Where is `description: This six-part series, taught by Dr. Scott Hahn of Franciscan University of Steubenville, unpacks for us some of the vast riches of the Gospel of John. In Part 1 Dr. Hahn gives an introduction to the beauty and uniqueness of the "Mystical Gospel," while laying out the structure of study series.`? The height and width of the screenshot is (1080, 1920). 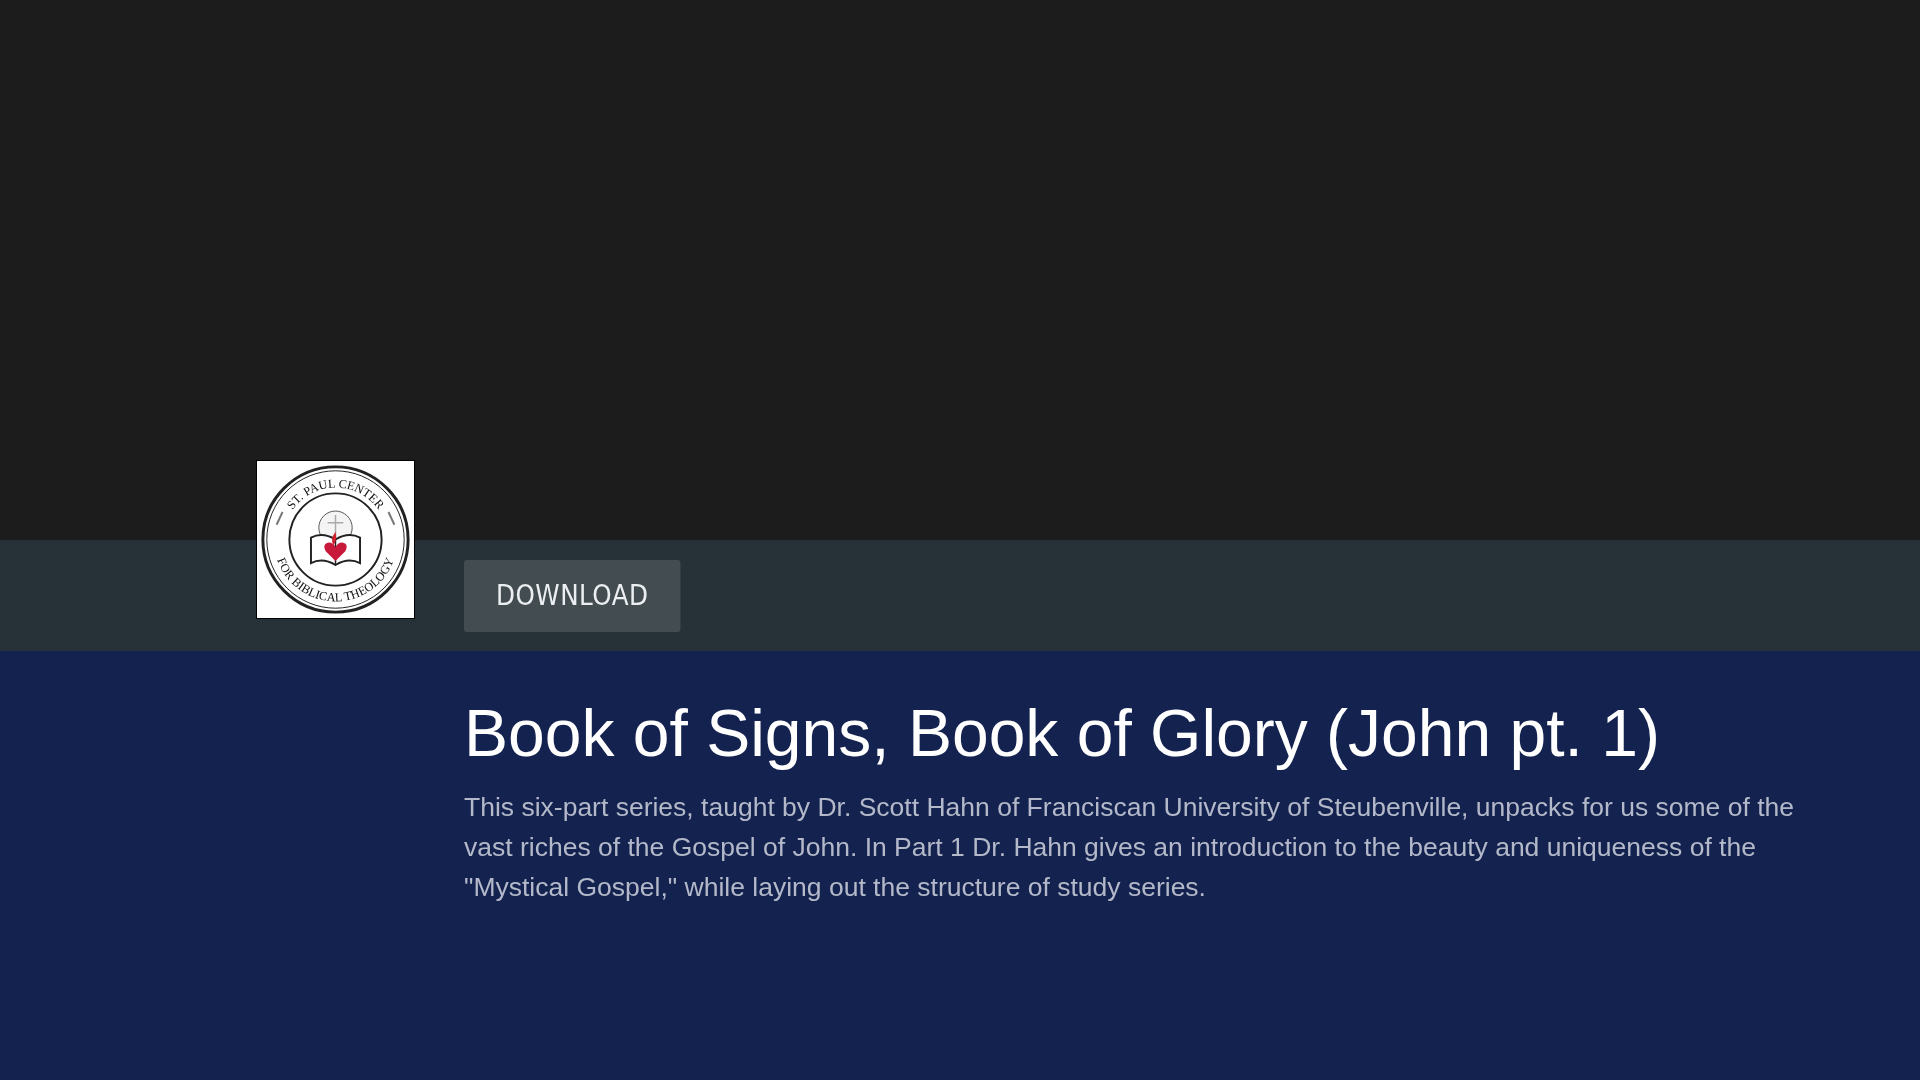
description: This six-part series, taught by Dr. Scott Hahn of Franciscan University of Steubenville, unpacks for us some of the vast riches of the Gospel of John. In Part 1 Dr. Hahn gives an introduction to the beauty and uniqueness of the "Mystical Gospel," while laying out the structure of study series. is located at coordinates (1129, 847).